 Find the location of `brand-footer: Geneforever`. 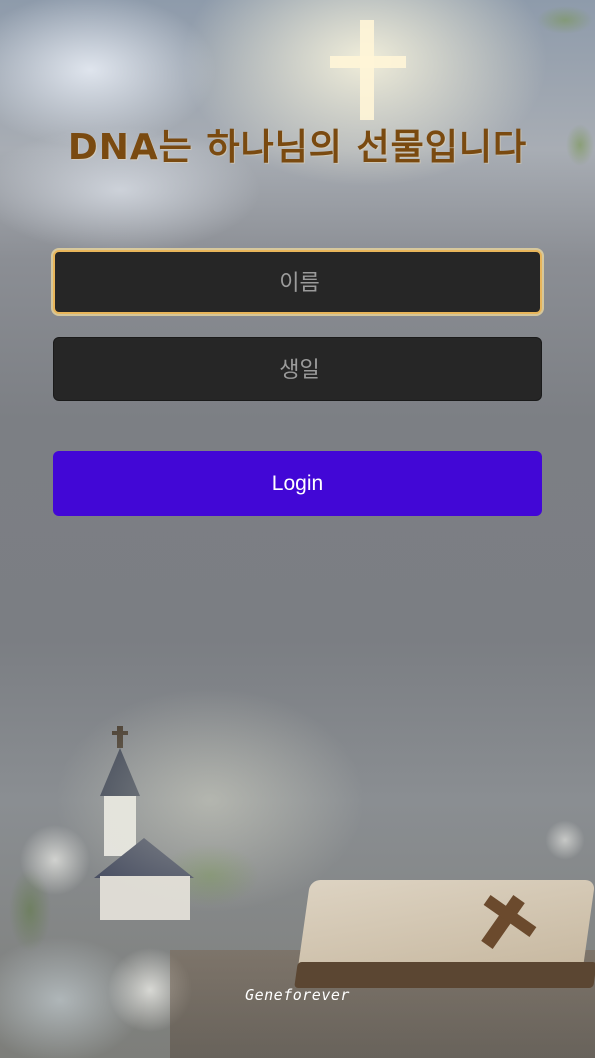

brand-footer: Geneforever is located at coordinates (297, 995).